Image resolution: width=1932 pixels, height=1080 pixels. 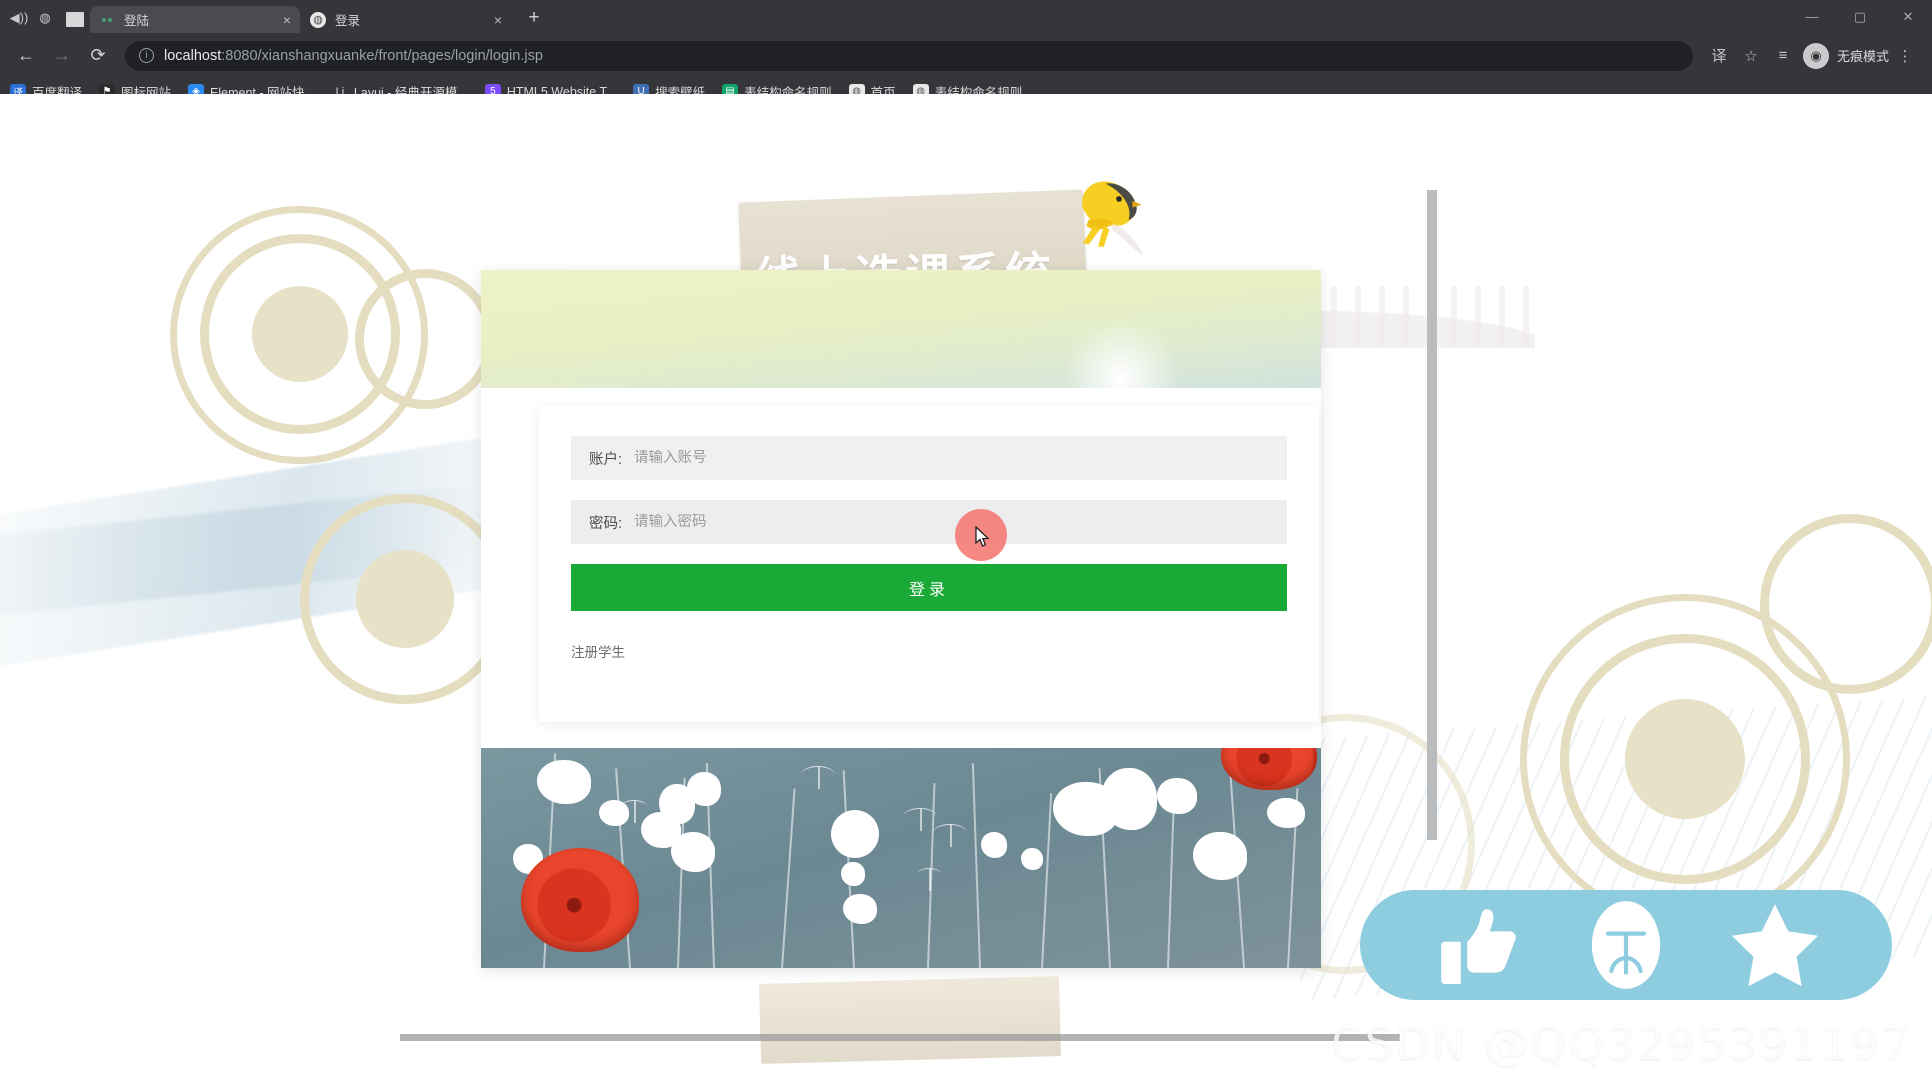 What do you see at coordinates (606, 523) in the screenshot?
I see `password-label: 密码:` at bounding box center [606, 523].